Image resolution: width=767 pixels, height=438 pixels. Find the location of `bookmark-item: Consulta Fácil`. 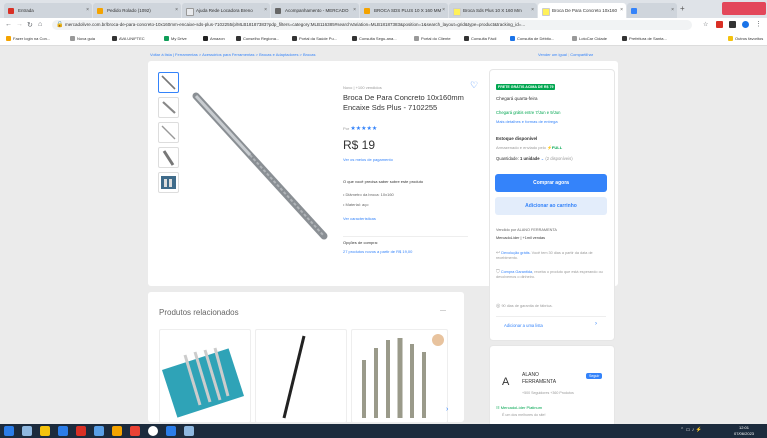

bookmark-item: Consulta Fácil is located at coordinates (480, 39).